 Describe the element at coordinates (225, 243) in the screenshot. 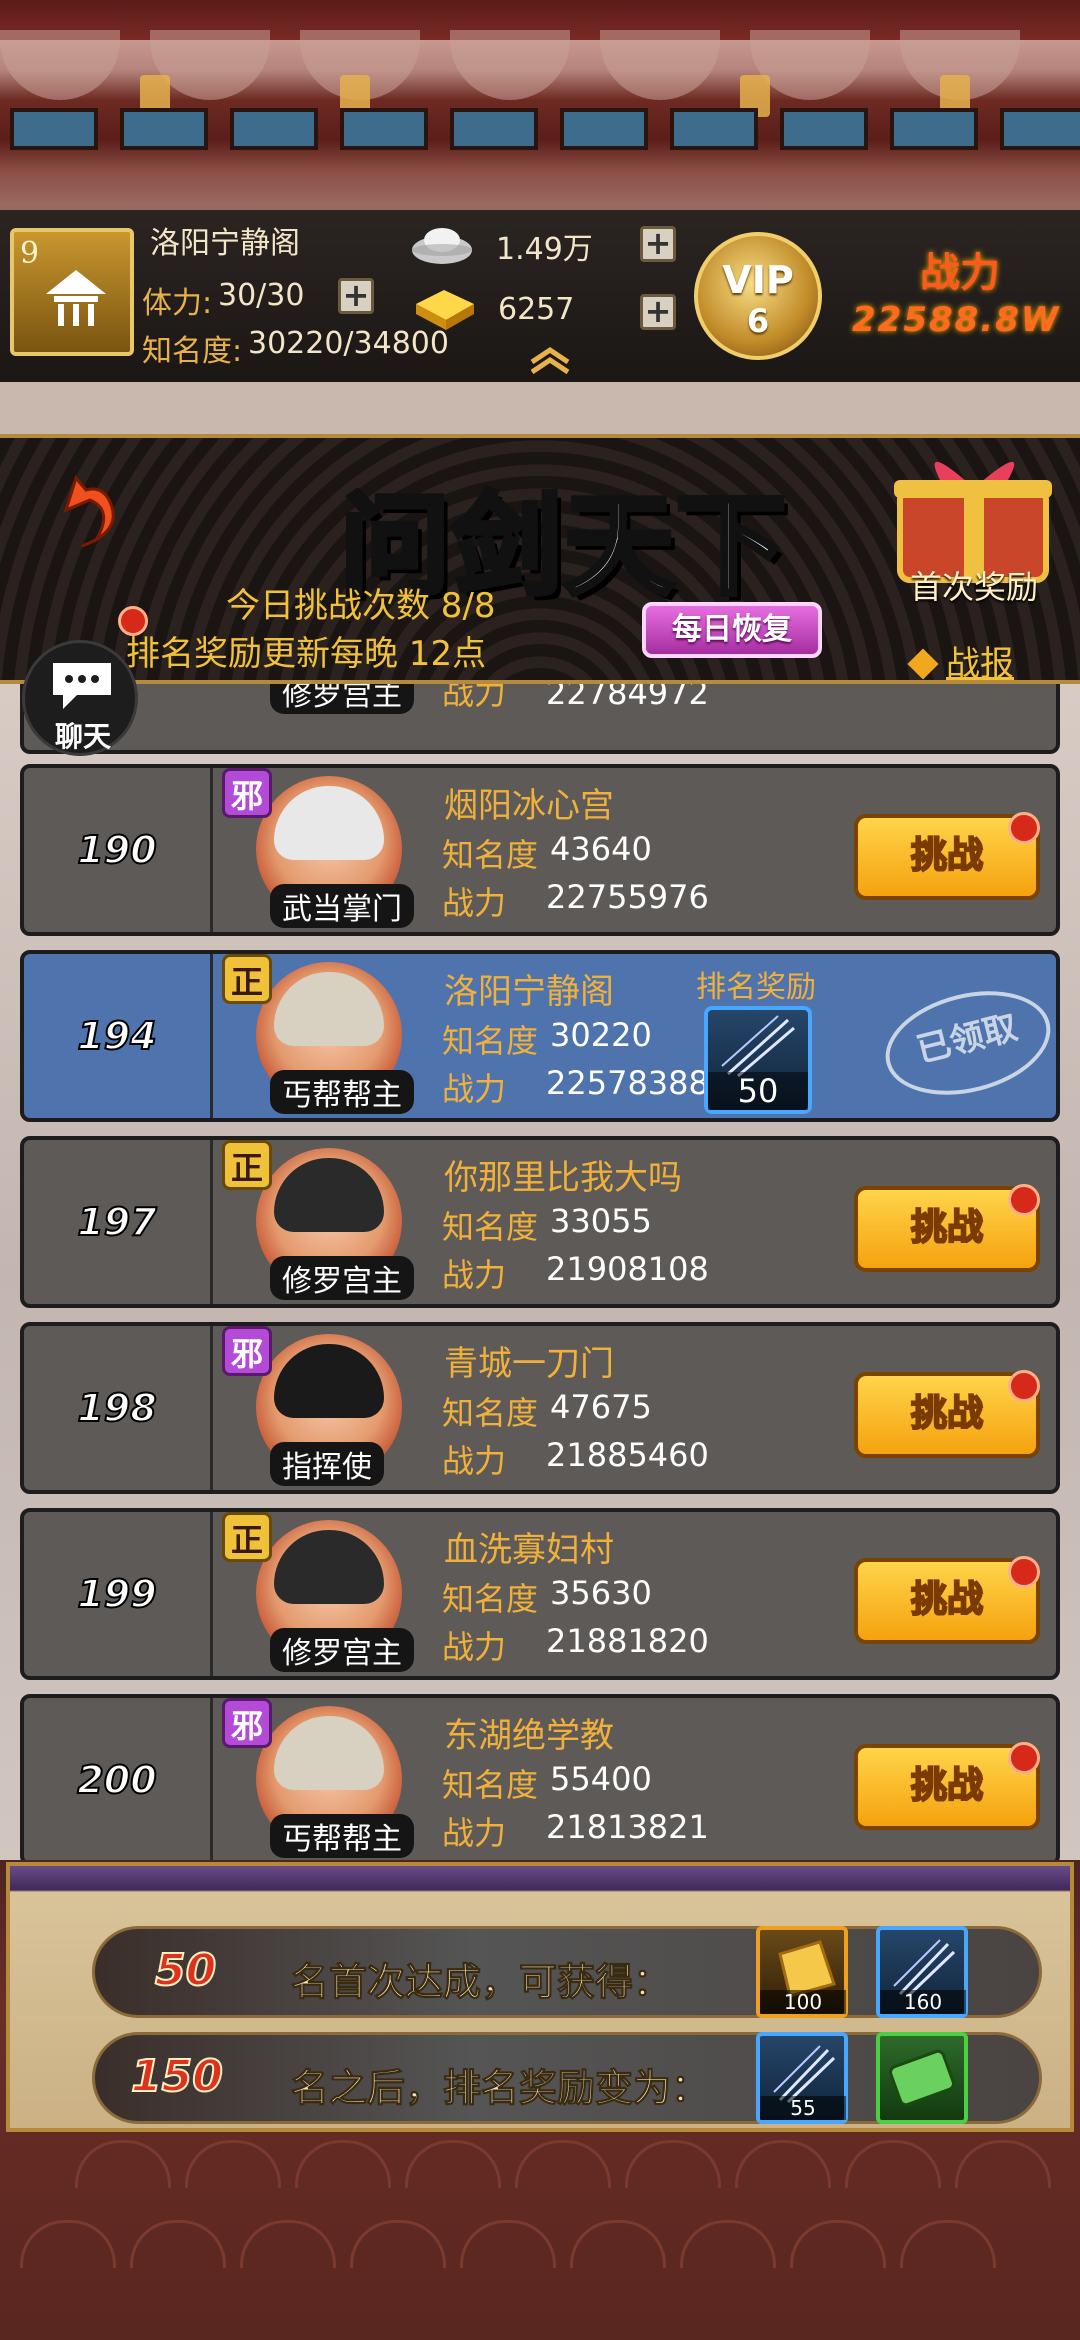

I see `guild-name: 洛阳宁静阁` at that location.